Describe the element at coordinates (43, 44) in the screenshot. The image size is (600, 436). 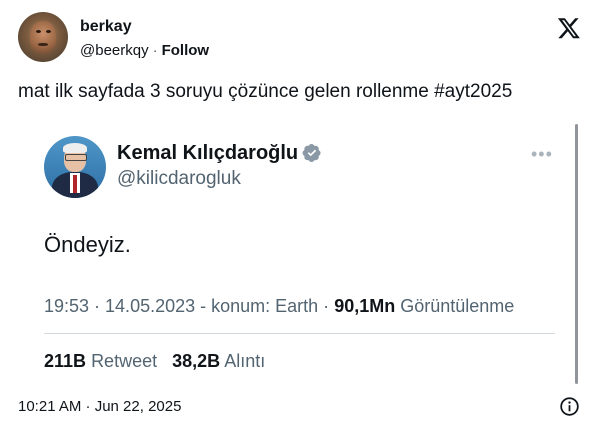
I see `avatar-mouth` at that location.